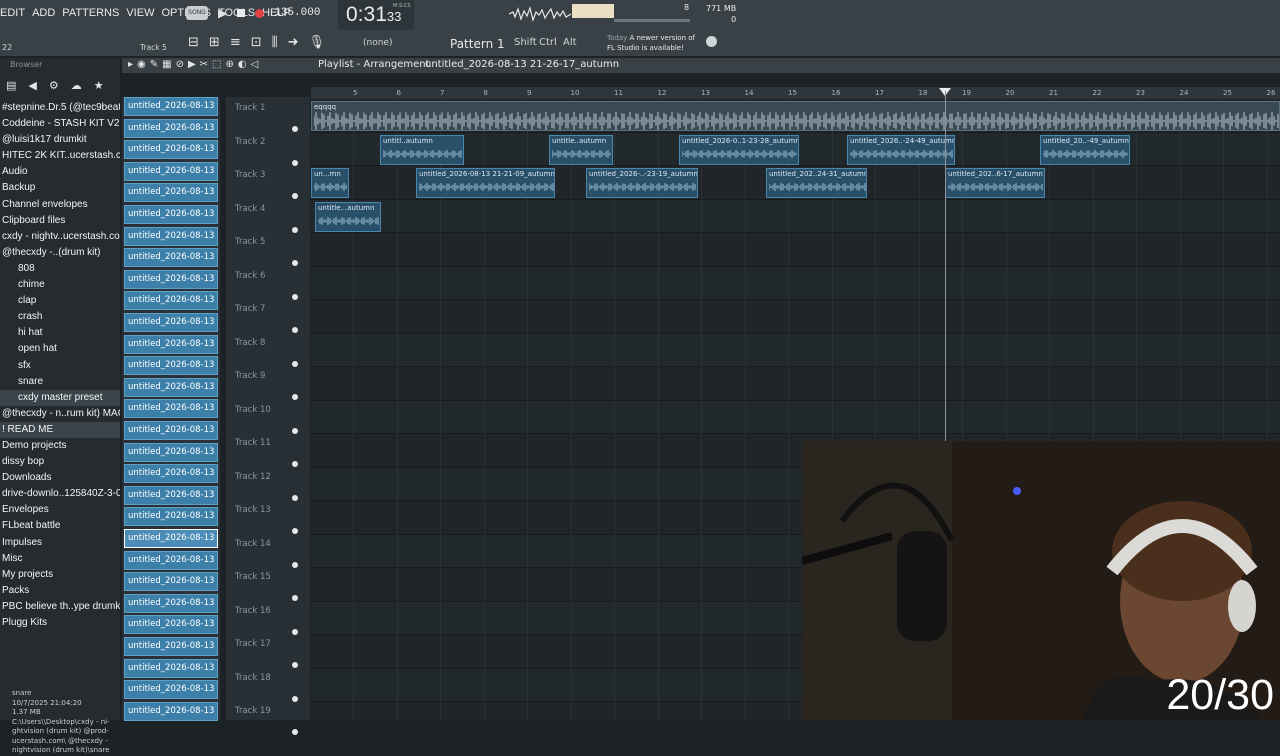  Describe the element at coordinates (275, 42) in the screenshot. I see `mixer-icon: ⫼` at that location.